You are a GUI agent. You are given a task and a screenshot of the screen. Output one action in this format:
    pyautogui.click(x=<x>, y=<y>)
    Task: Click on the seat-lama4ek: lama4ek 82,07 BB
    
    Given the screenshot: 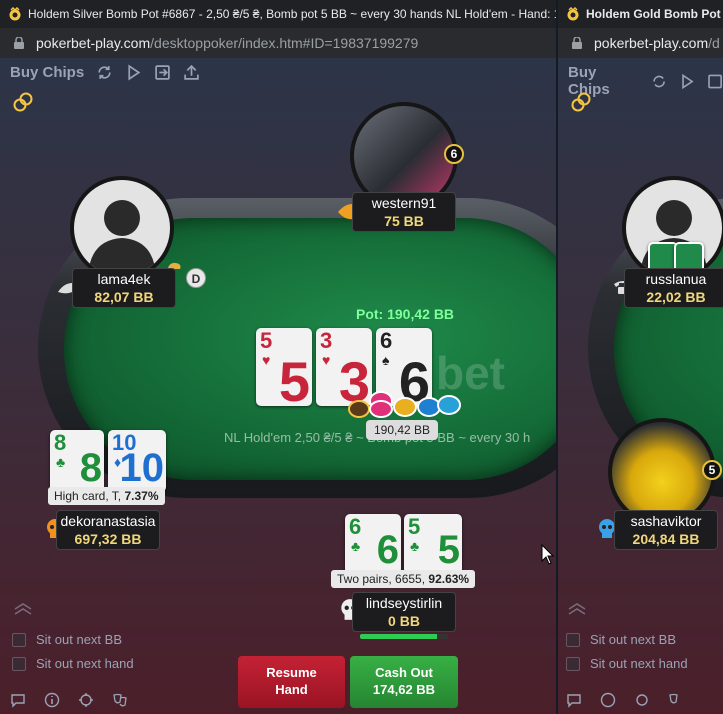 What is the action you would take?
    pyautogui.click(x=124, y=288)
    